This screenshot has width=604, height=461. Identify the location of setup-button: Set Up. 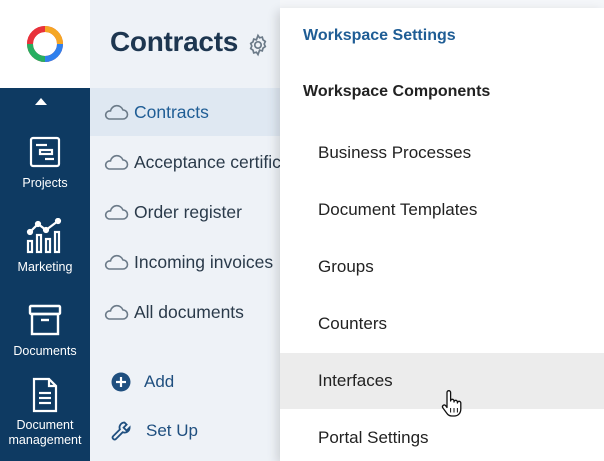
(154, 431).